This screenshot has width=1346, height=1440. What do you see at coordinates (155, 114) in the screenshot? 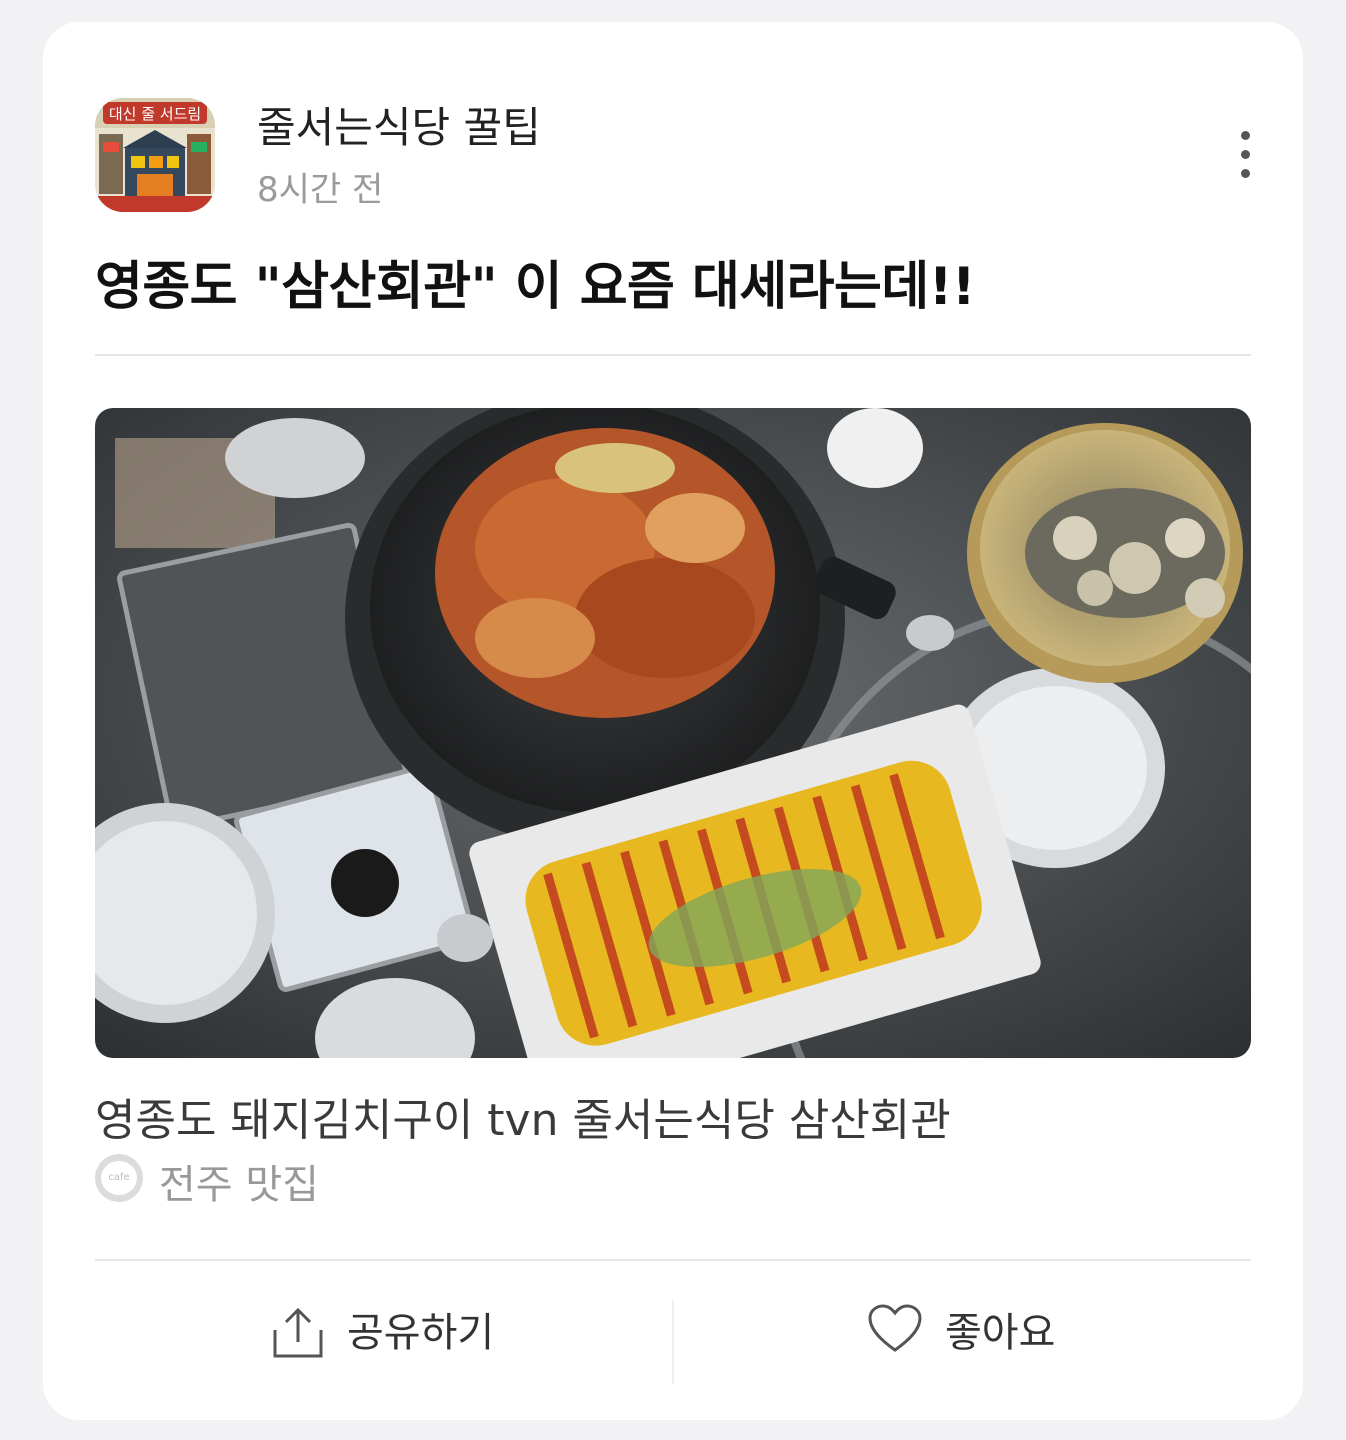
I see `svg-text: 대신 줄 서드림` at bounding box center [155, 114].